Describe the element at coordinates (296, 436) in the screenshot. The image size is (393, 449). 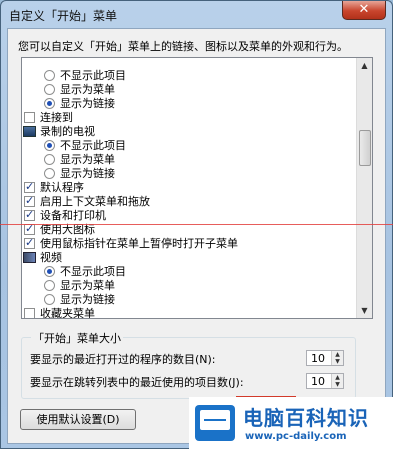
I see `watermark-url: www.pc-daily.com` at that location.